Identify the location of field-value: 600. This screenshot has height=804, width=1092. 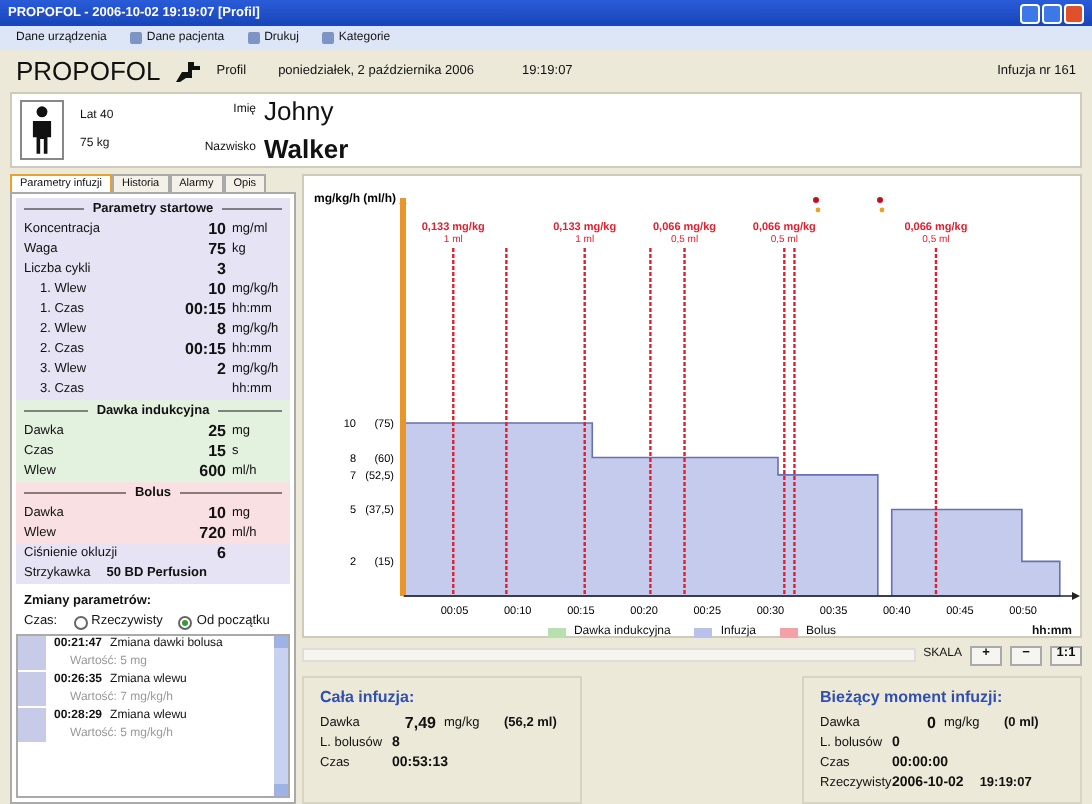
(212, 471).